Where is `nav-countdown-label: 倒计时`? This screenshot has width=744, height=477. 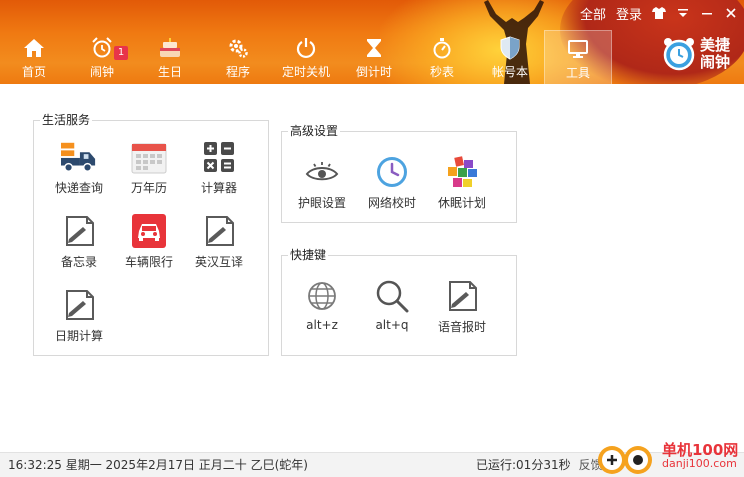
nav-countdown-label: 倒计时 is located at coordinates (373, 72).